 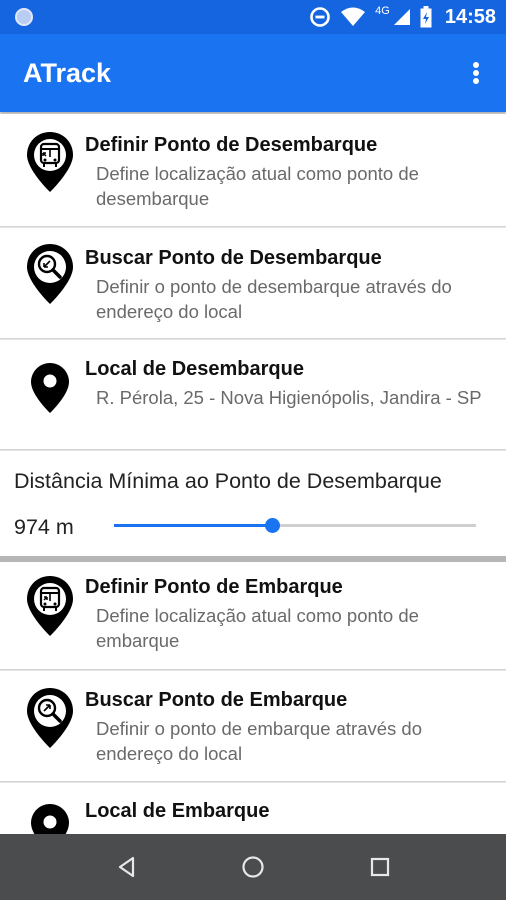 I want to click on search-dropoff-title: Buscar Ponto de Desembarque, so click(x=233, y=258).